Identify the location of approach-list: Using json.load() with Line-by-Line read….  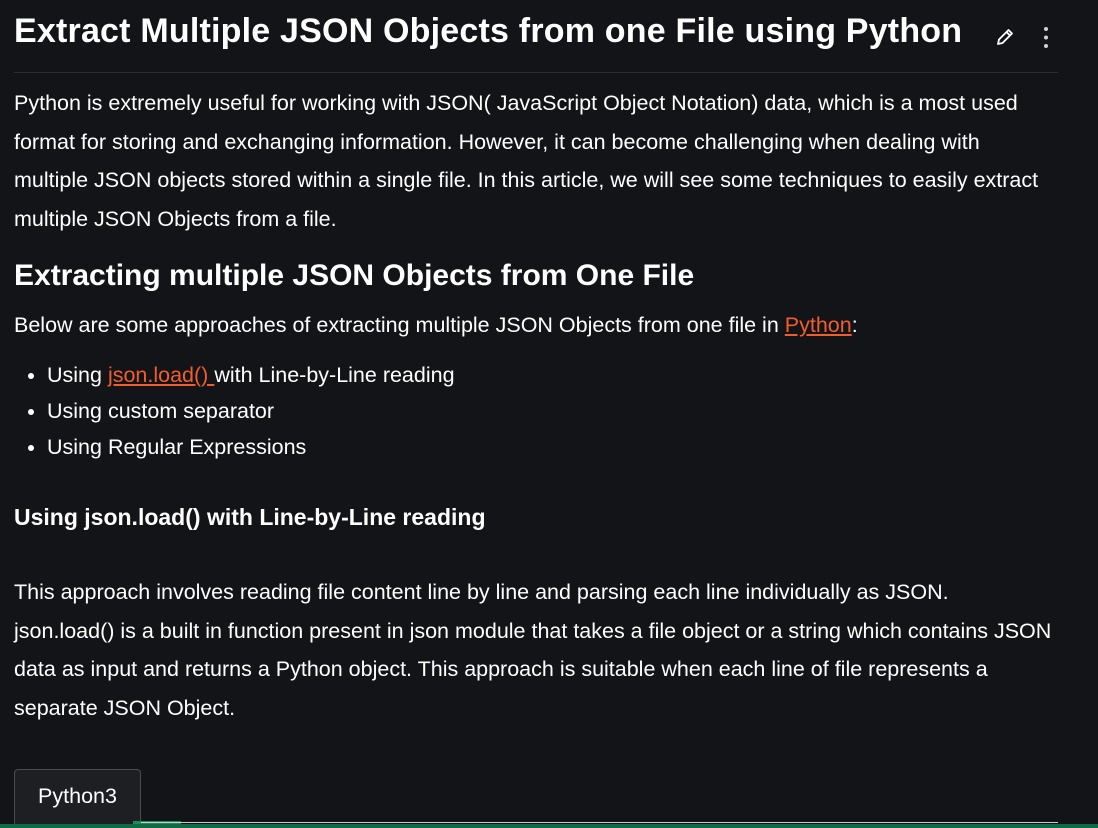
(234, 411).